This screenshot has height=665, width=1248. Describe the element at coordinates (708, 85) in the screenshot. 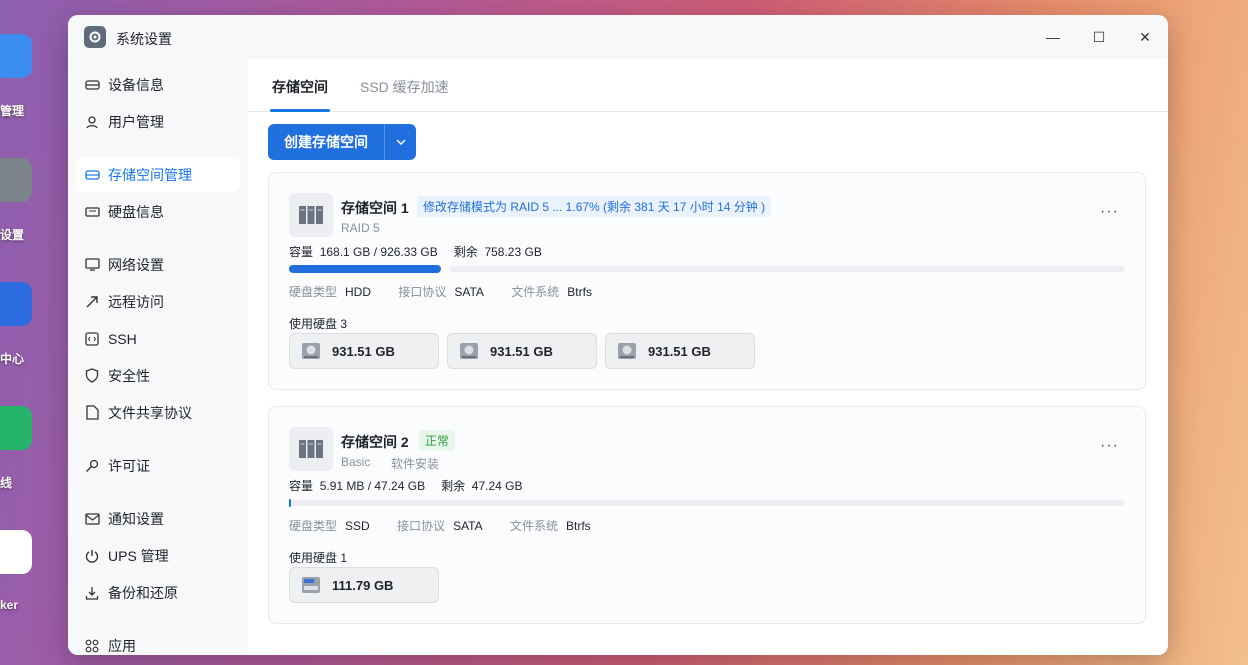

I see `tab-bar: 存储空间 SSD 缓存加速` at that location.